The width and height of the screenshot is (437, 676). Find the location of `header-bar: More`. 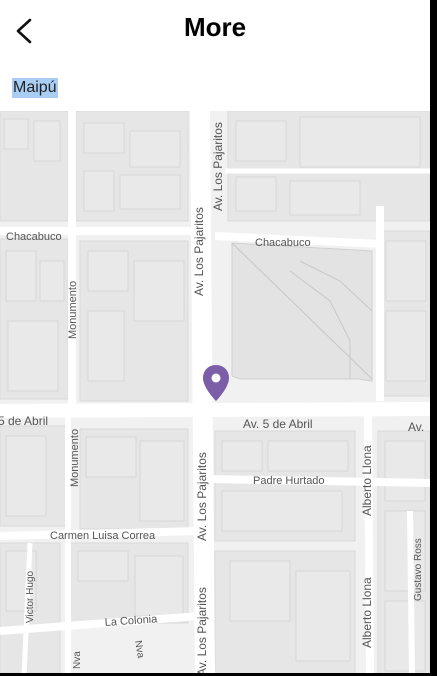

header-bar: More is located at coordinates (215, 31).